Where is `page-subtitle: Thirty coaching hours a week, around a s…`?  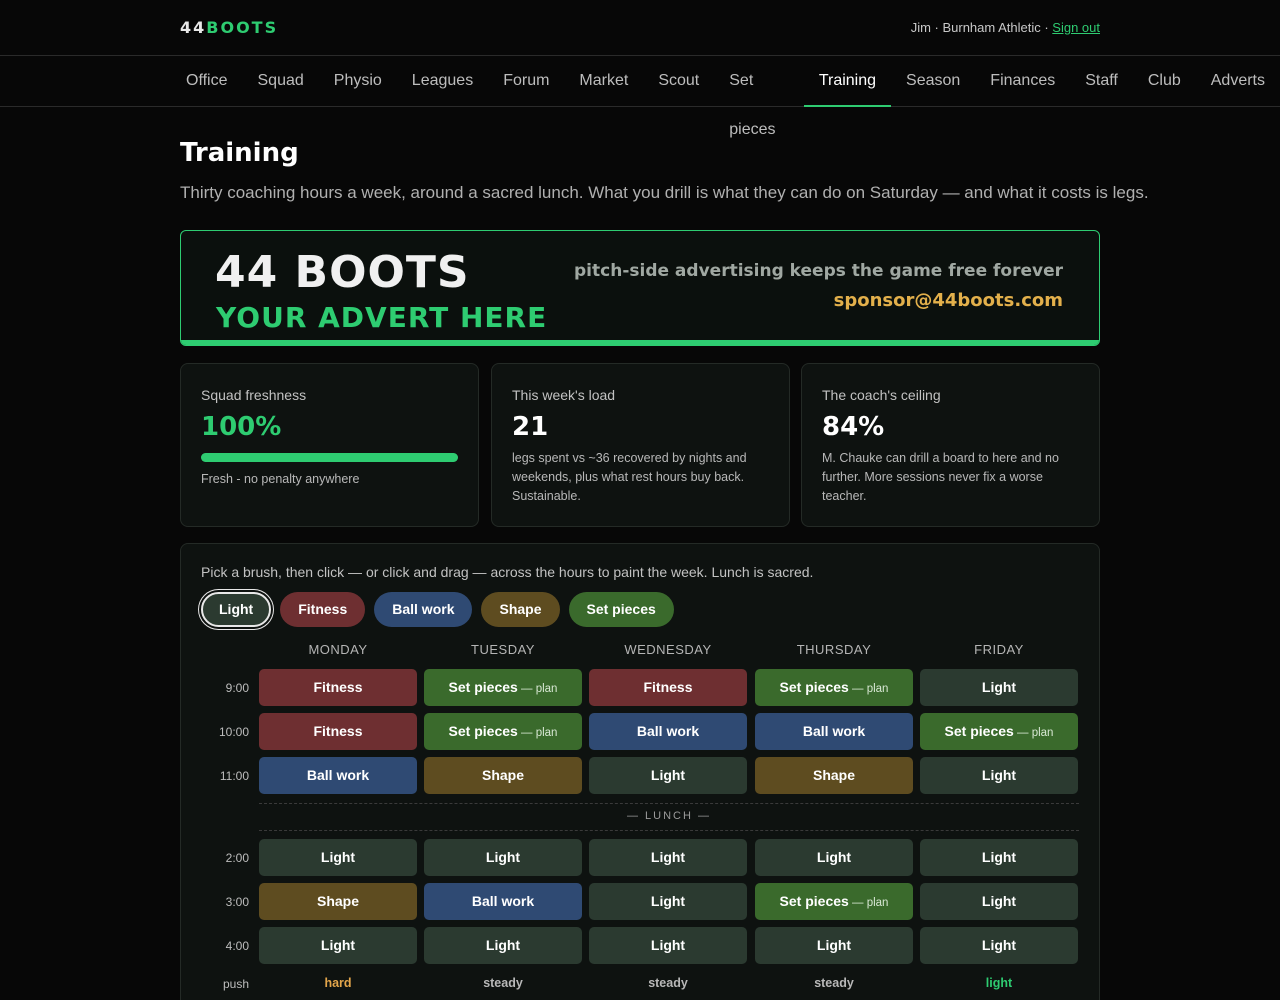 page-subtitle: Thirty coaching hours a week, around a s… is located at coordinates (664, 192).